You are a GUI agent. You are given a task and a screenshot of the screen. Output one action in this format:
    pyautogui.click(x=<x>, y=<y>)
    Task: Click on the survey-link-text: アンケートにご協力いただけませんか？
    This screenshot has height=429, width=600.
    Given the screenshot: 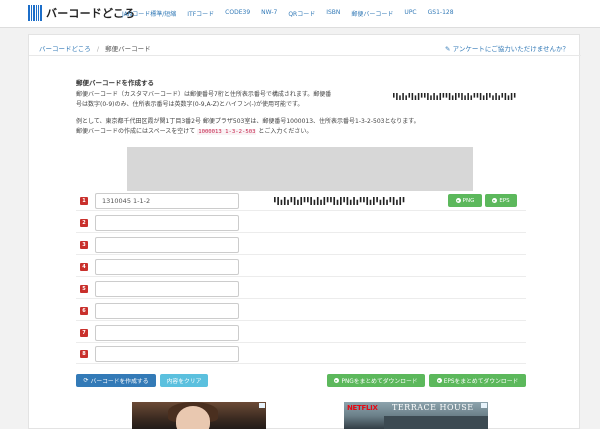 What is the action you would take?
    pyautogui.click(x=510, y=49)
    